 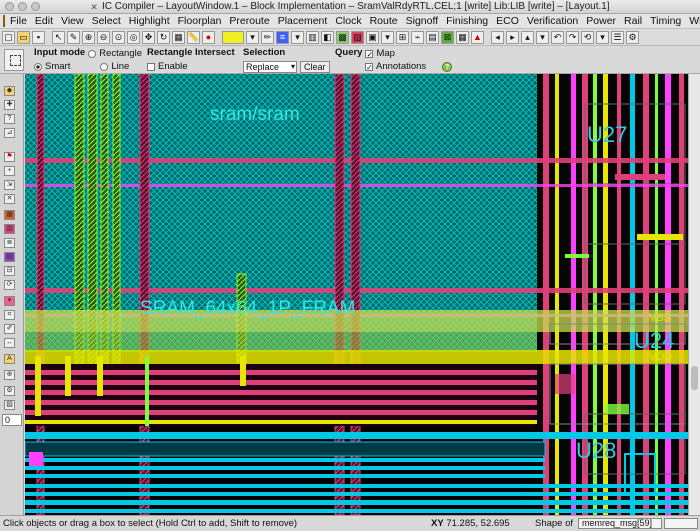 What do you see at coordinates (694, 378) in the screenshot?
I see `scrollbar-thumb` at bounding box center [694, 378].